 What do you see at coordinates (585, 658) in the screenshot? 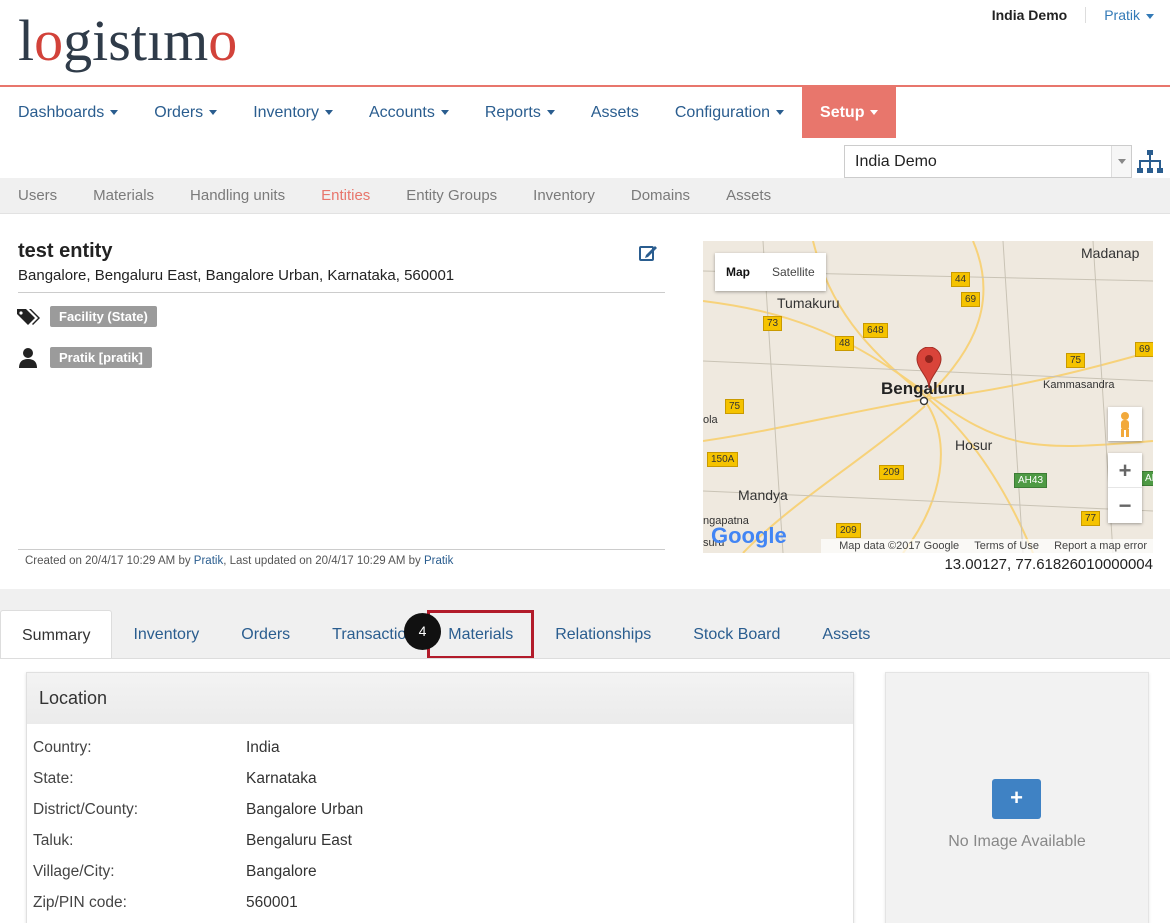
I see `tabs-divider` at bounding box center [585, 658].